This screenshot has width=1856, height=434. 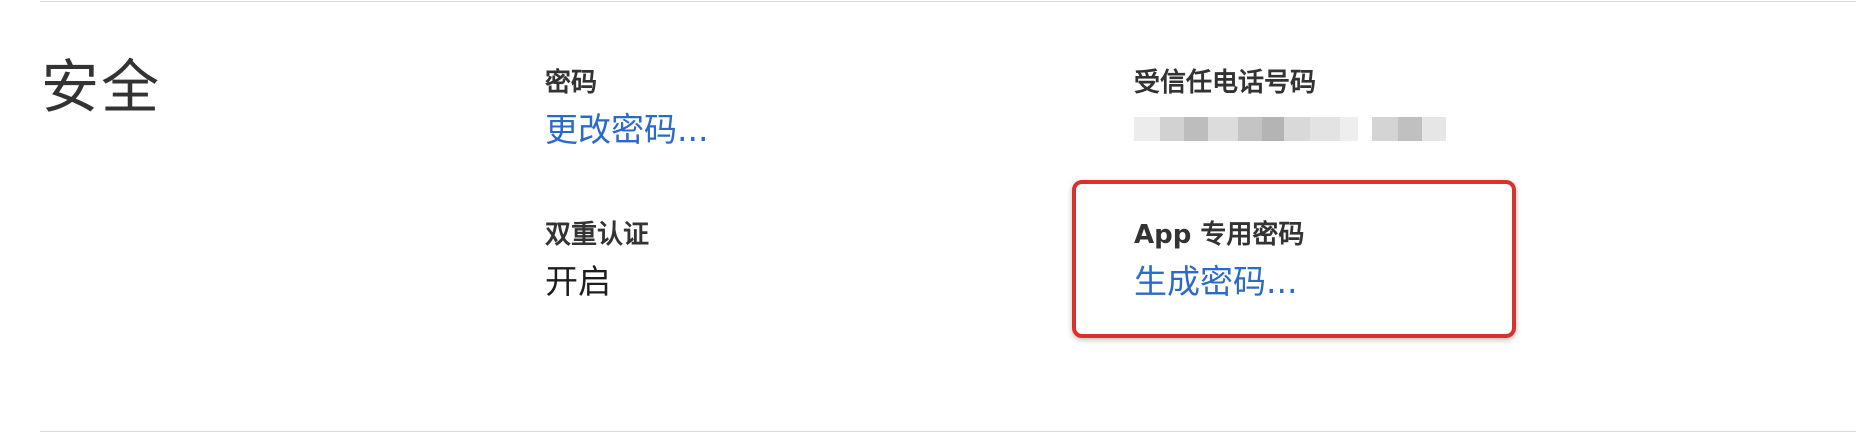 I want to click on trusted-phone-field: 受信任电话号码, so click(x=1290, y=105).